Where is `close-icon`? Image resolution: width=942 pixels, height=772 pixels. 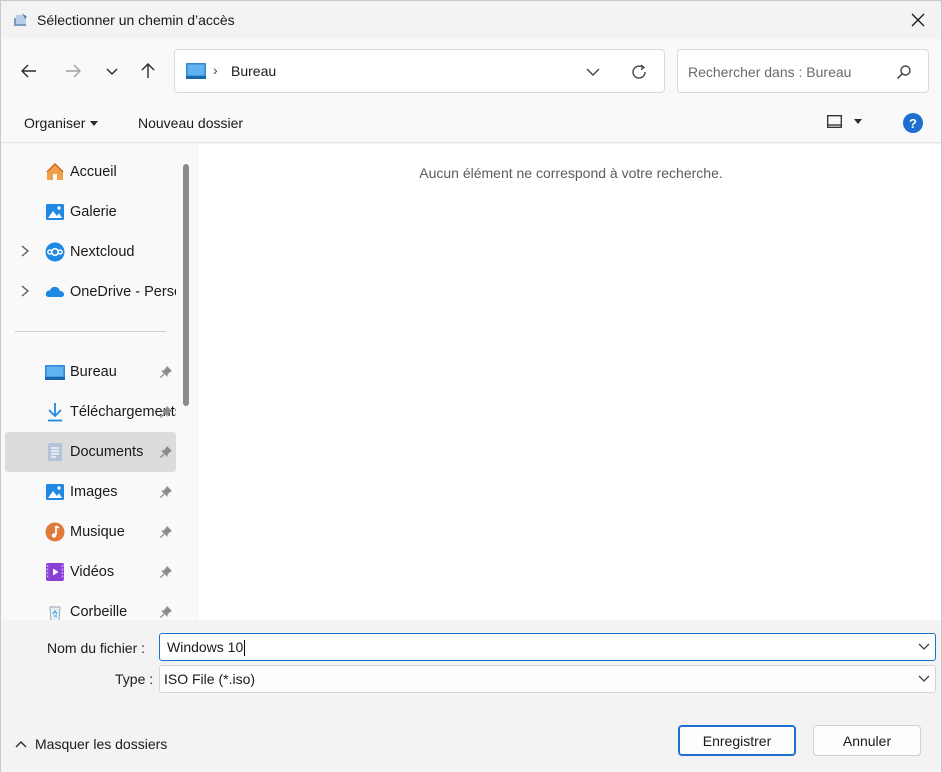 close-icon is located at coordinates (918, 20).